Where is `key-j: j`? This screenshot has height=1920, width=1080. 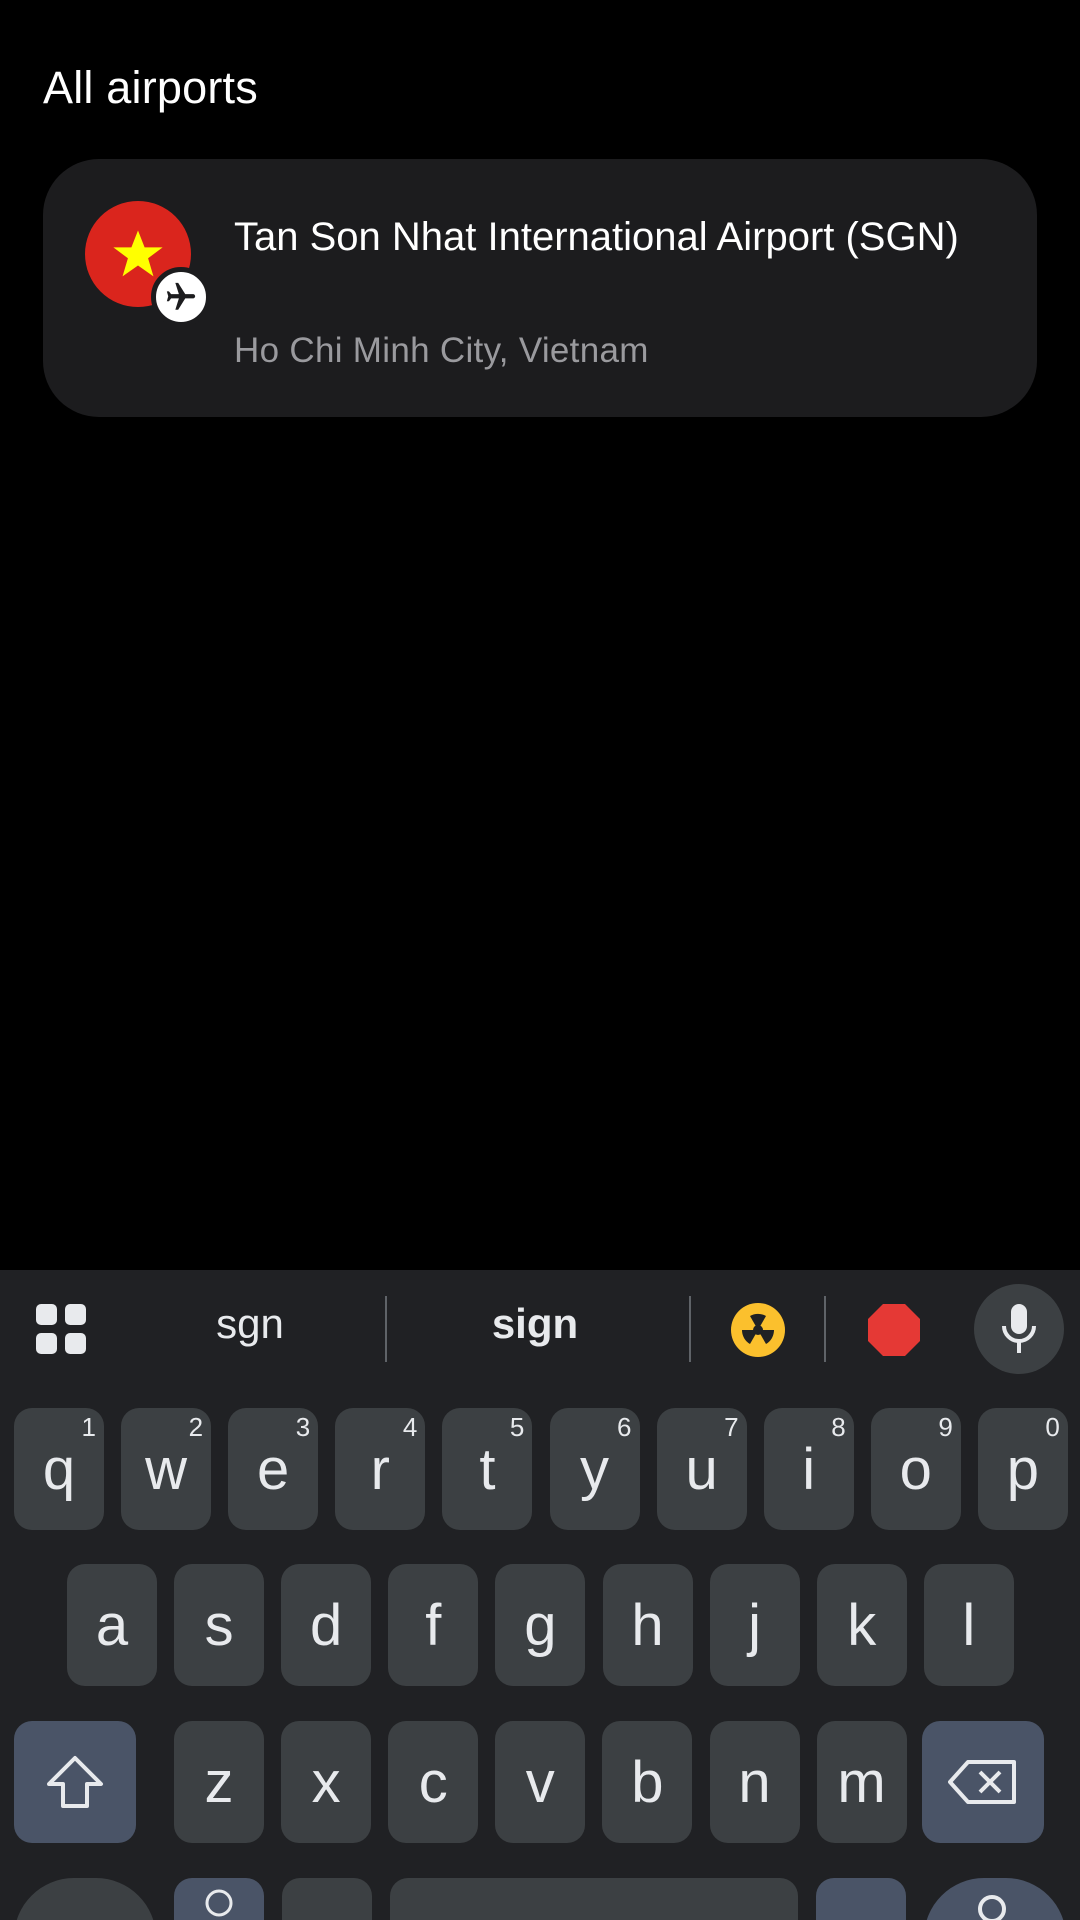 key-j: j is located at coordinates (754, 1625).